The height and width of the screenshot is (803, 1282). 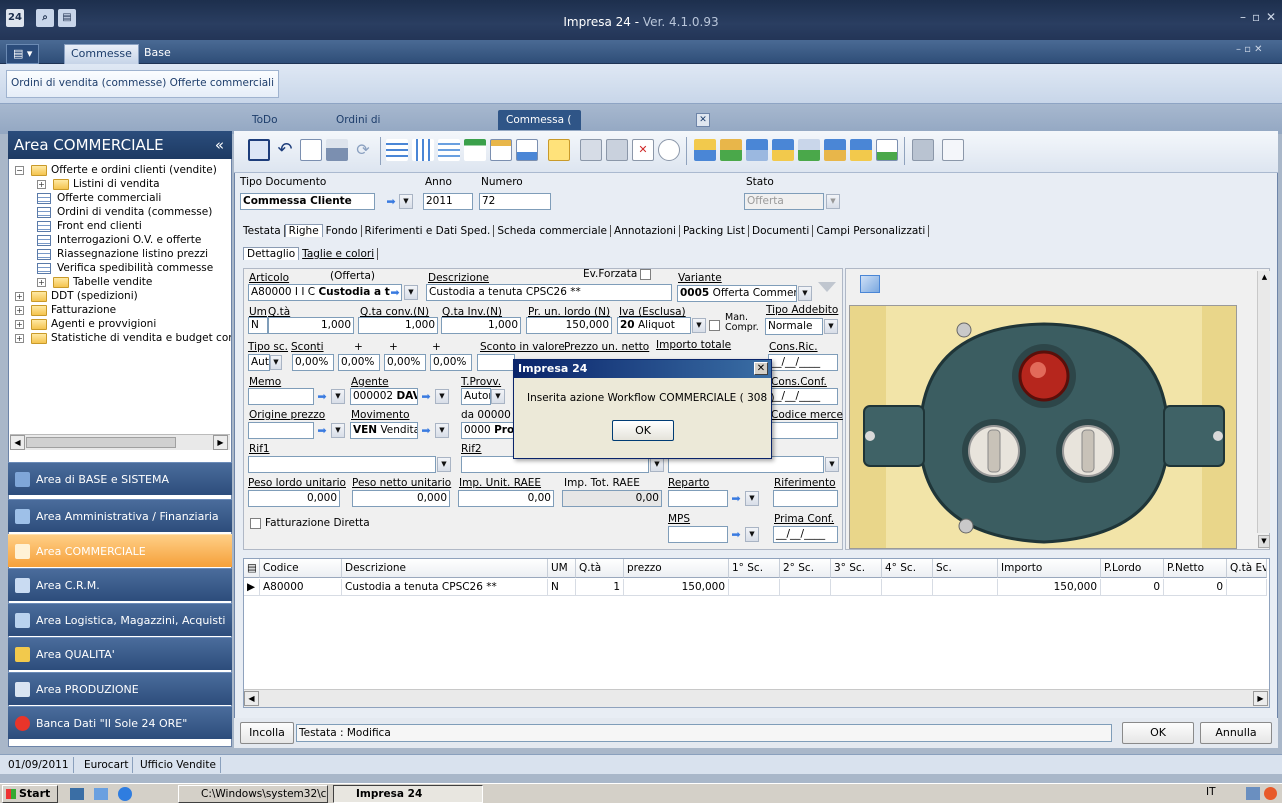 I want to click on table-cell: Custodia a tenuta CPSC26 **, so click(x=445, y=587).